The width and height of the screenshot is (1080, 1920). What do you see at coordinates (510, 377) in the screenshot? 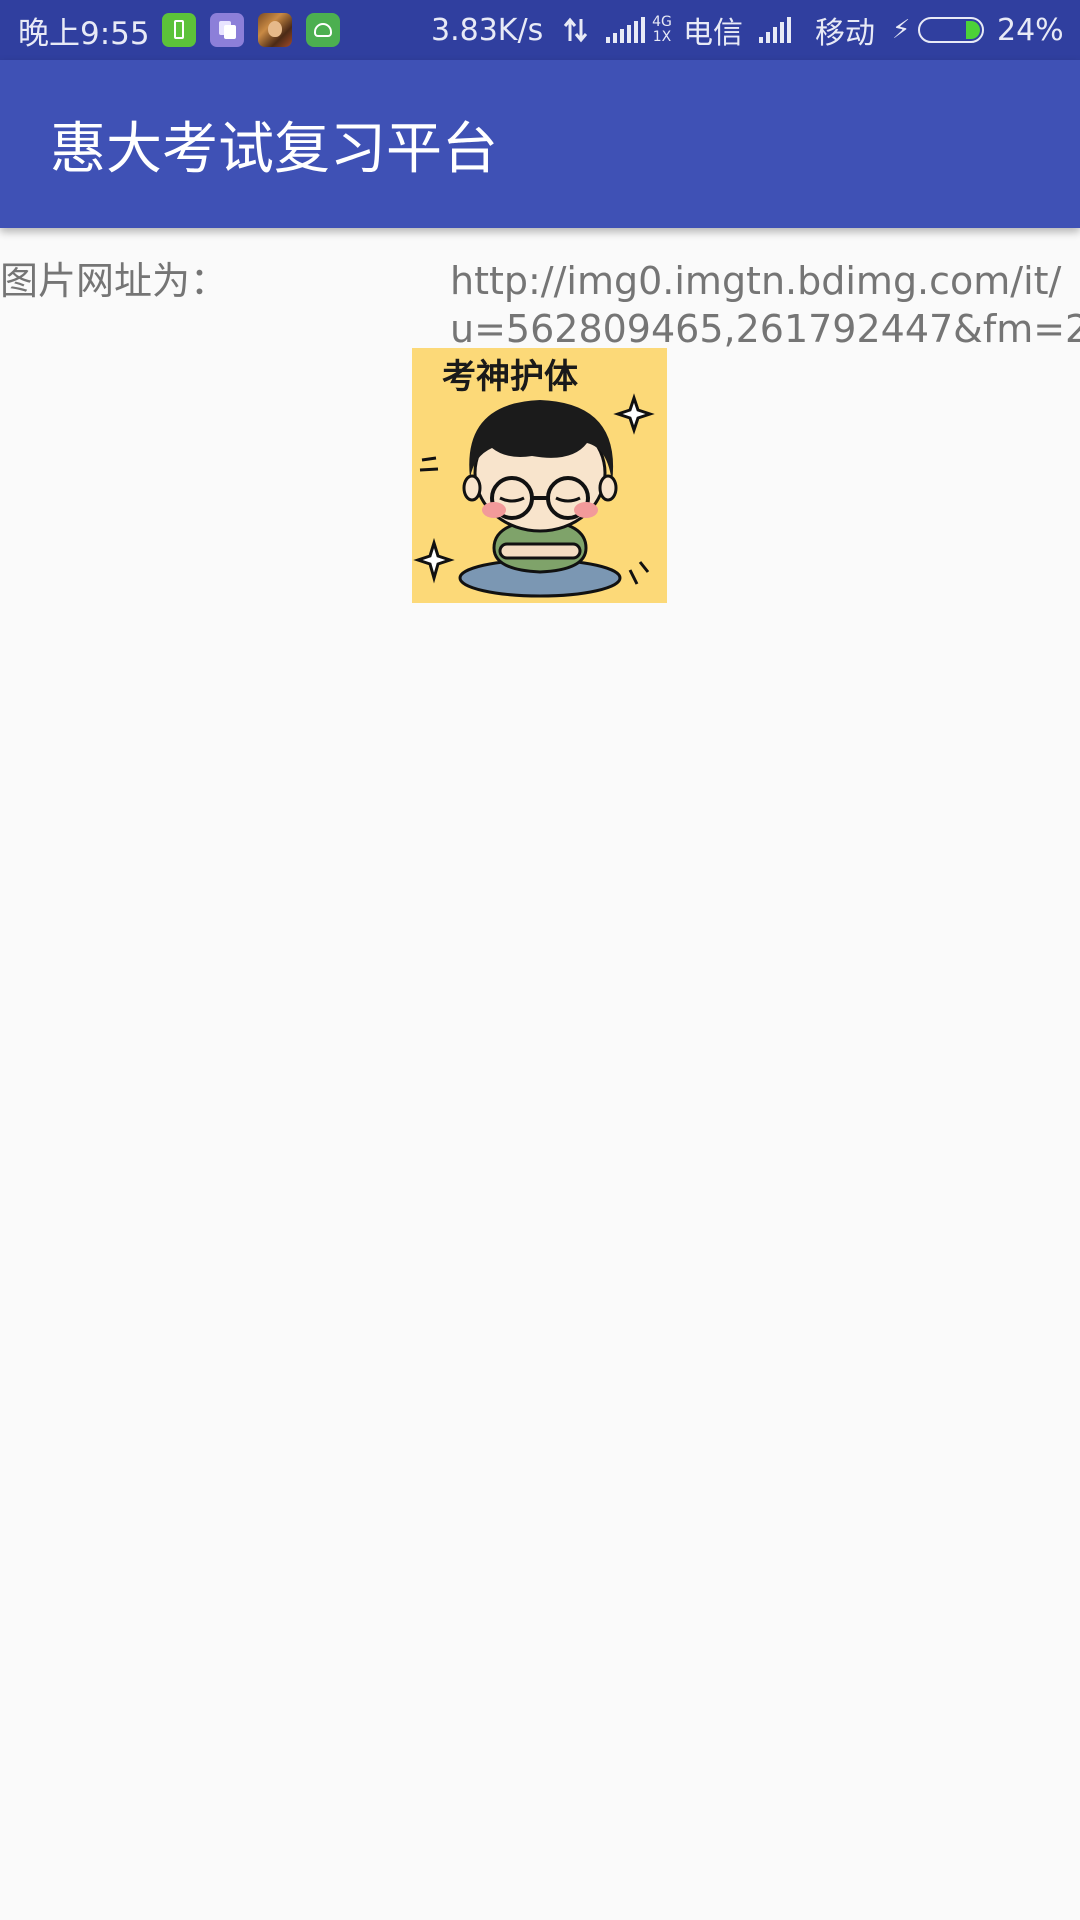
I see `sticker-caption: 考神护体` at bounding box center [510, 377].